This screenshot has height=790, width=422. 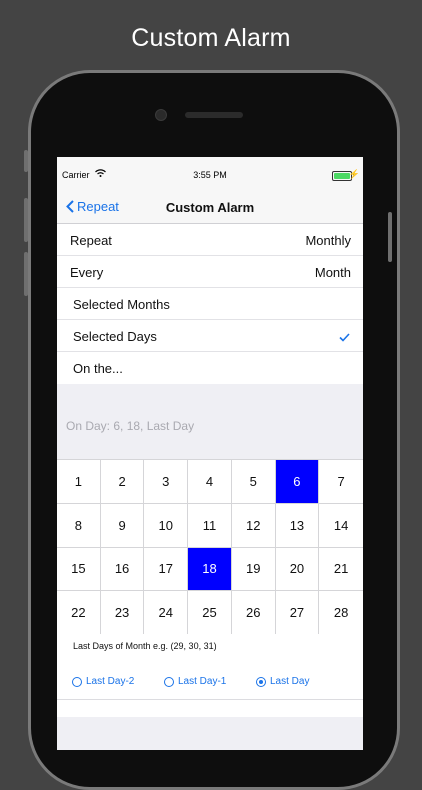 I want to click on day-cell-1: 1, so click(x=79, y=482).